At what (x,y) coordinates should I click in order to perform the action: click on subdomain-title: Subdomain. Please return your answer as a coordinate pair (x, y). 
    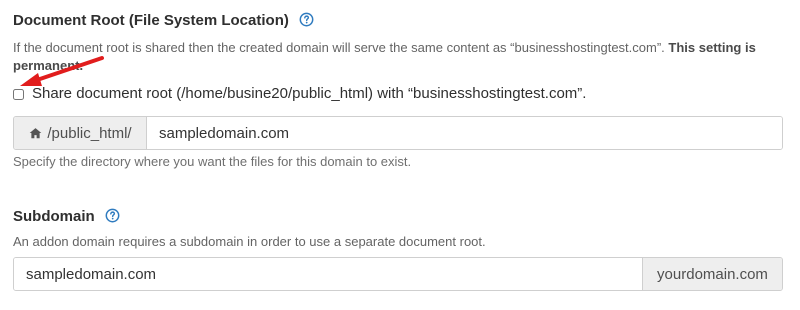
    Looking at the image, I should click on (54, 216).